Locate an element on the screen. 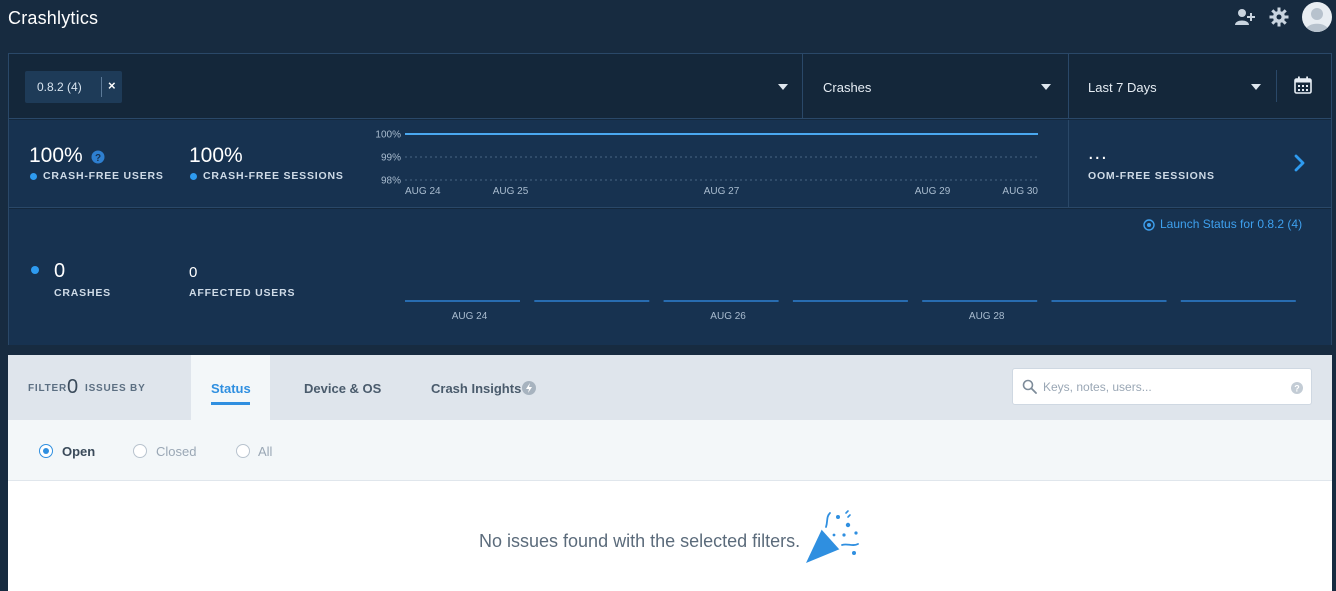  app-title: Crashlytics is located at coordinates (53, 18).